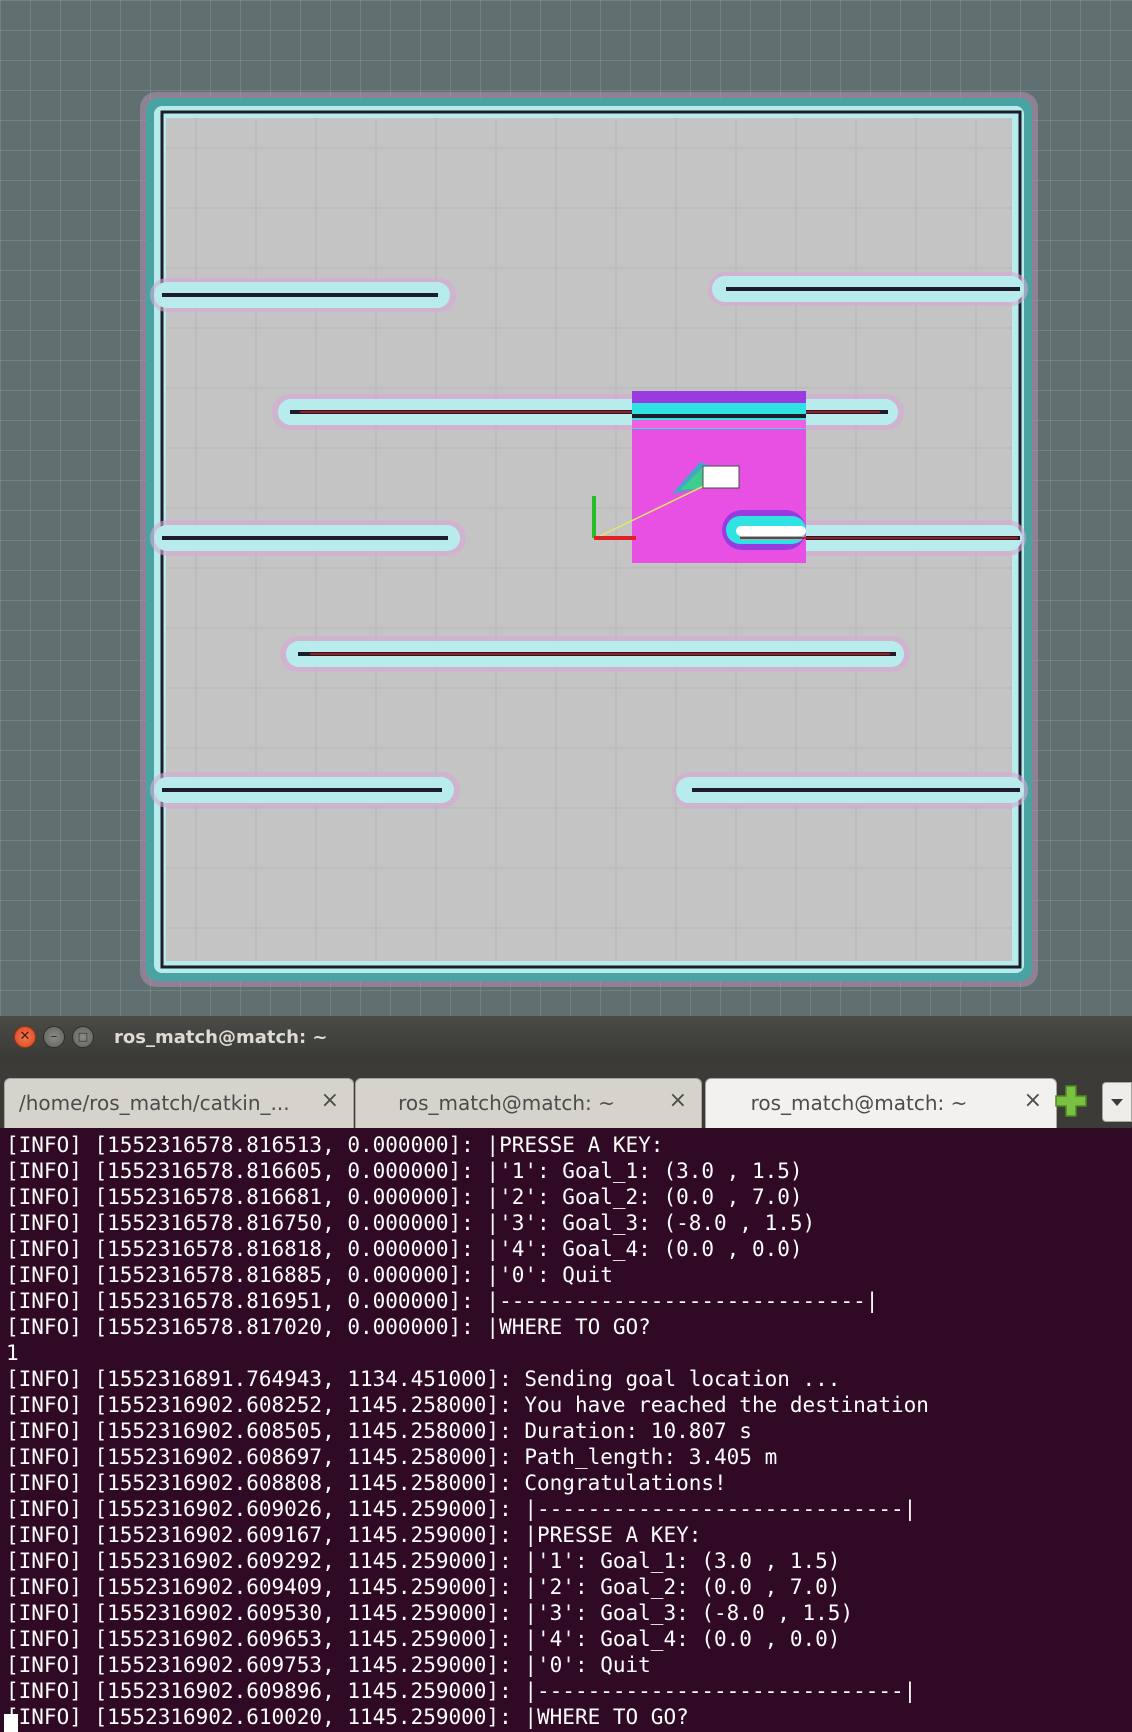 The width and height of the screenshot is (1132, 1732). Describe the element at coordinates (566, 1038) in the screenshot. I see `window-titlebar: ✕ – □ ros_match@match: ~` at that location.